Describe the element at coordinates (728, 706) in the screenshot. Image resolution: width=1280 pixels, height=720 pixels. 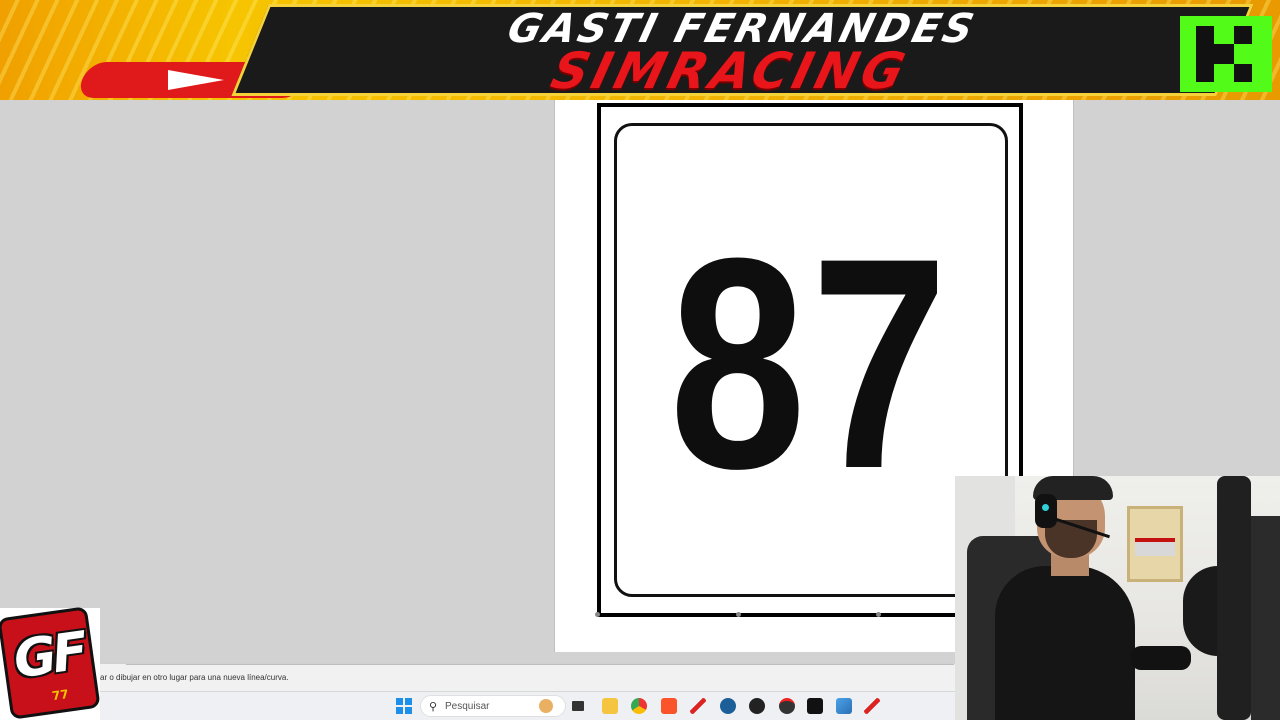
I see `steam-icon` at that location.